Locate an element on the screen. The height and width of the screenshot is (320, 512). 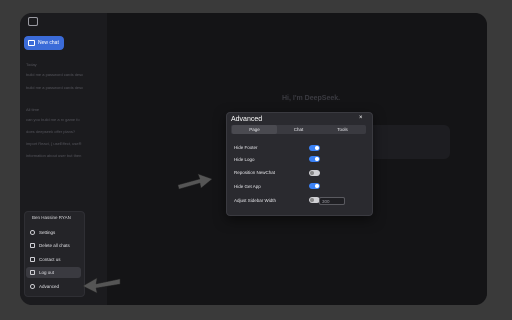
sidebar-width-input: 300 is located at coordinates (332, 201).